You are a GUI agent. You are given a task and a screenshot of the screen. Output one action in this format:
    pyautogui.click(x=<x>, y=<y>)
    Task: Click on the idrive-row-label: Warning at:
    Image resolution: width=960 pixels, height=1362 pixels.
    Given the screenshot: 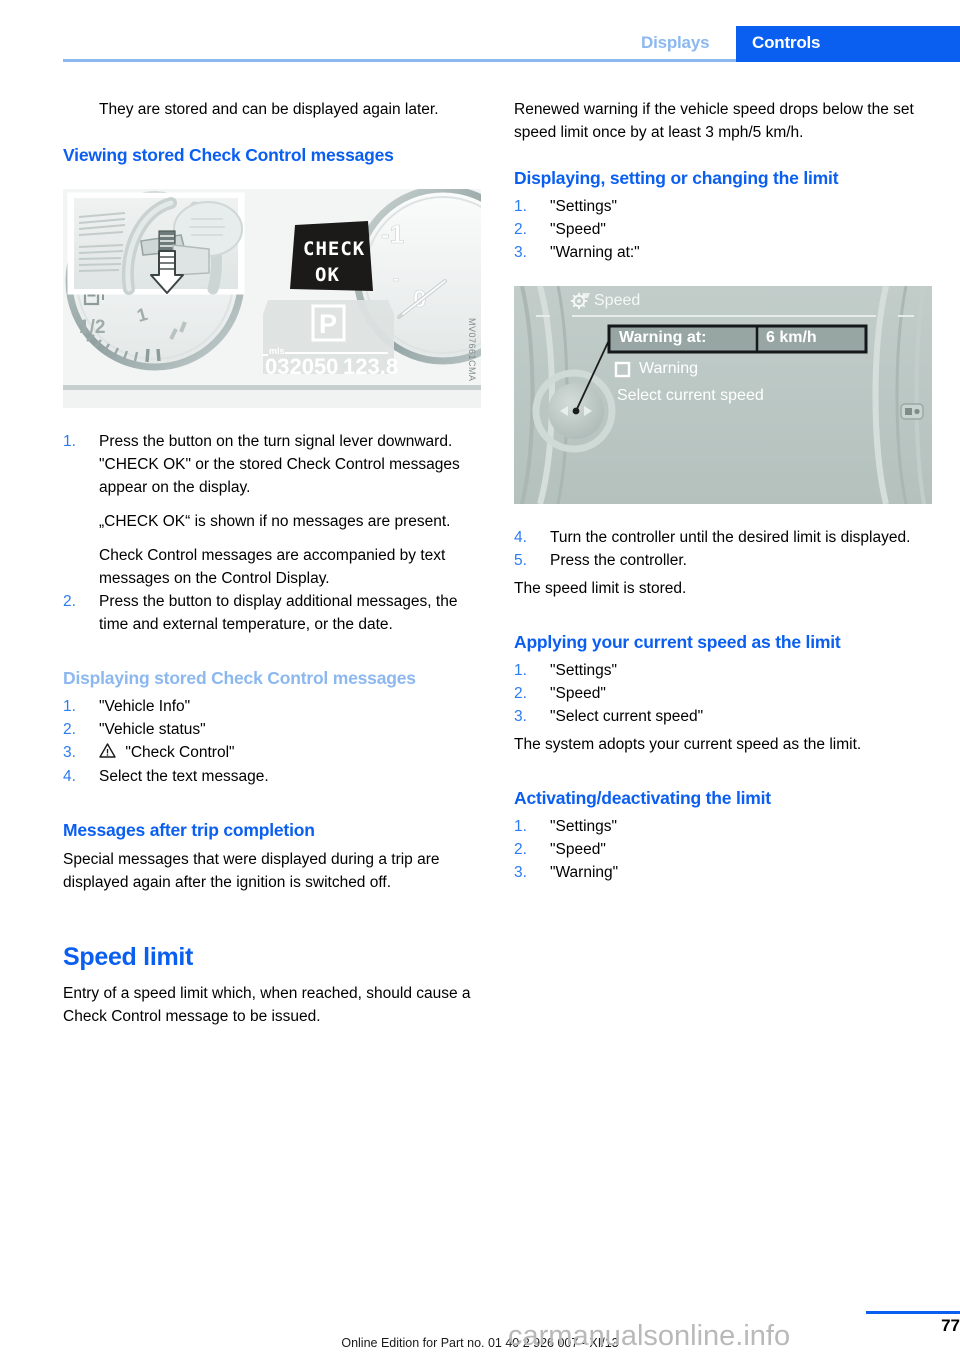 What is the action you would take?
    pyautogui.click(x=662, y=338)
    